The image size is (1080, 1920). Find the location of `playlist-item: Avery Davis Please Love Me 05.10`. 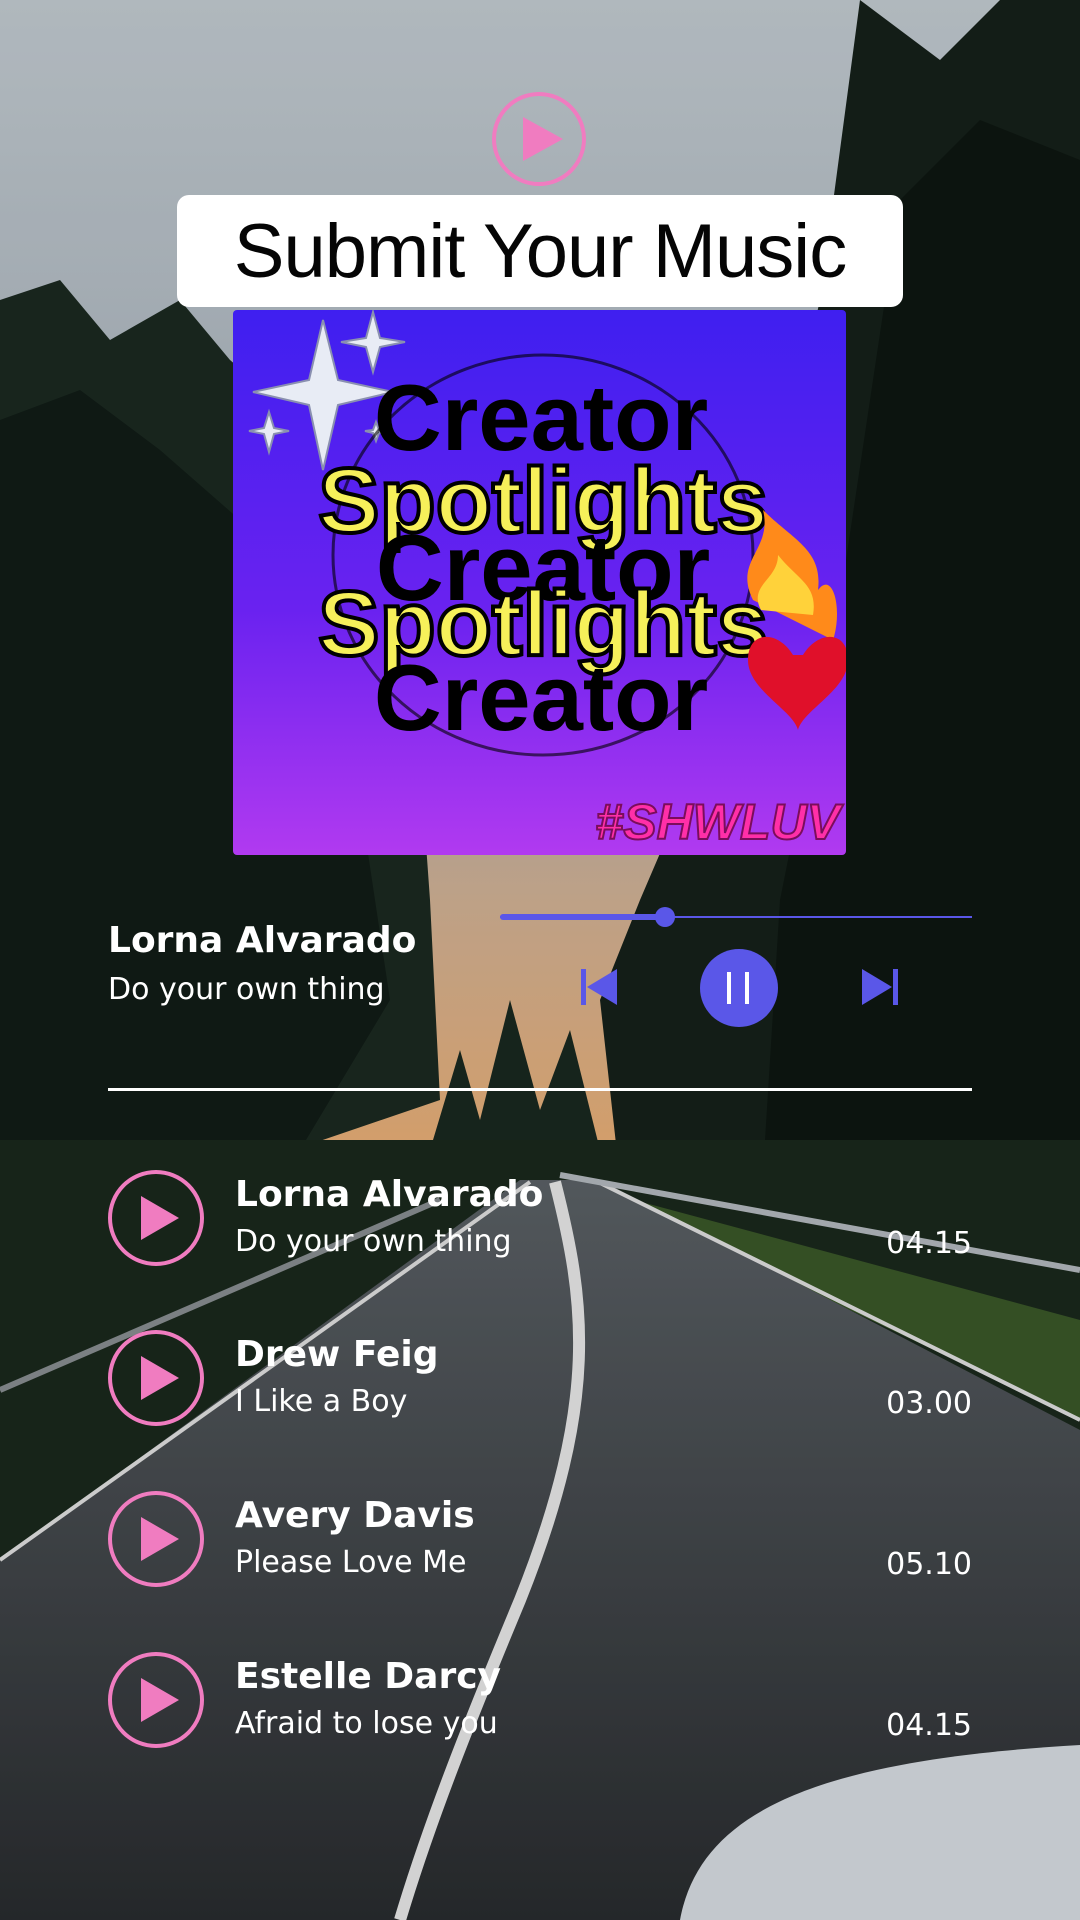

playlist-item: Avery Davis Please Love Me 05.10 is located at coordinates (540, 1539).